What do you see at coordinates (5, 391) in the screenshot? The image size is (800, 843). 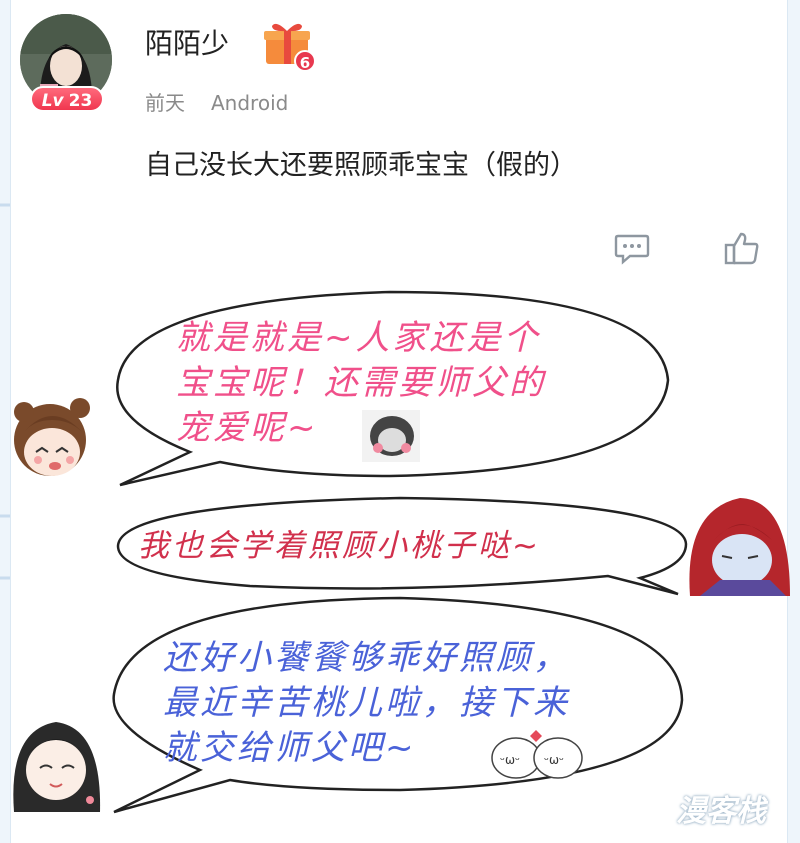 I see `page-edge-ticks` at bounding box center [5, 391].